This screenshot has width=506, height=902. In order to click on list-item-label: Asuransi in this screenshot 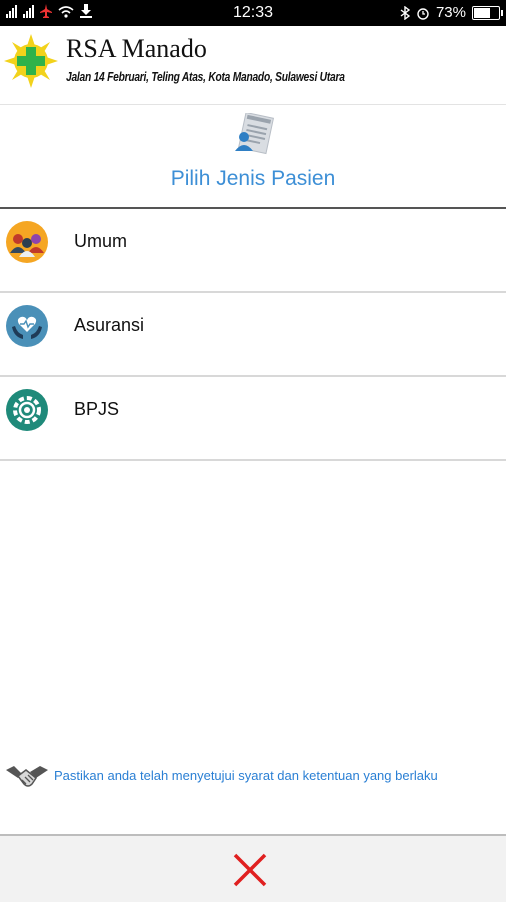, I will do `click(109, 325)`.